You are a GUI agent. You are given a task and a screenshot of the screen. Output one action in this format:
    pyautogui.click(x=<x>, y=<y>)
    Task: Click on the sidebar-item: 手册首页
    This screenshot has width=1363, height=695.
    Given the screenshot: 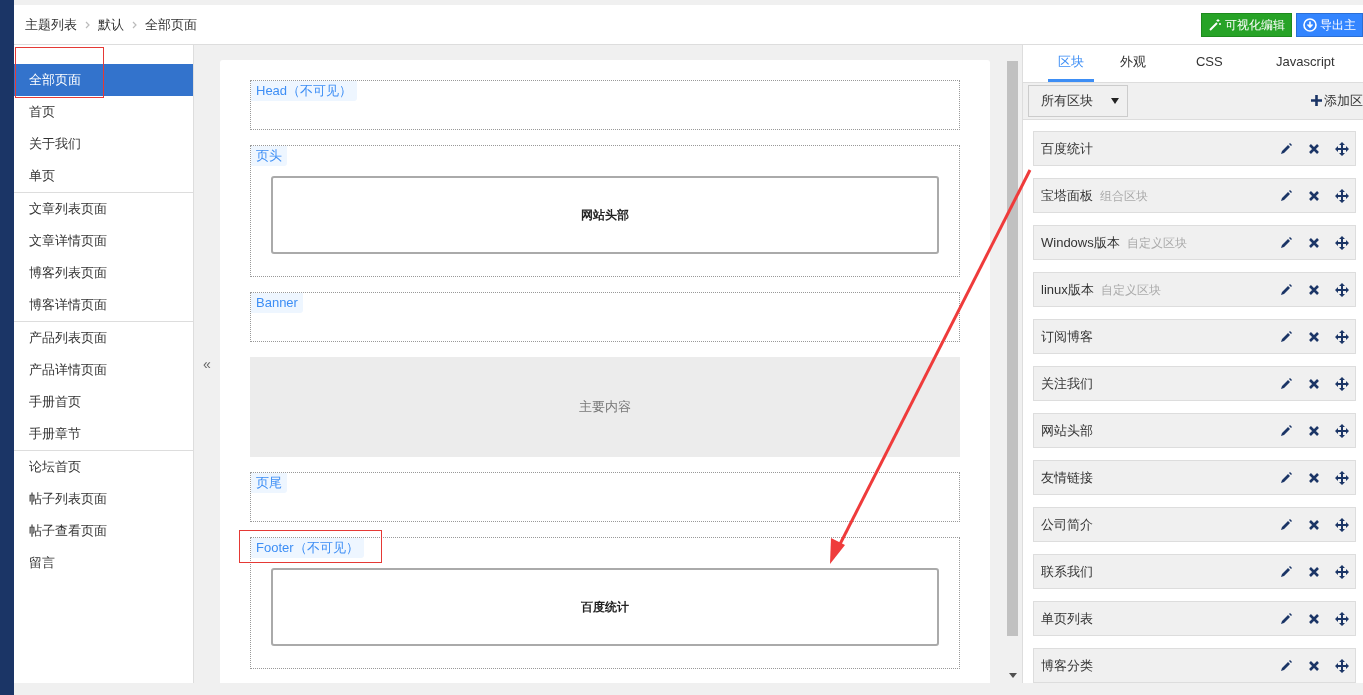 What is the action you would take?
    pyautogui.click(x=103, y=402)
    